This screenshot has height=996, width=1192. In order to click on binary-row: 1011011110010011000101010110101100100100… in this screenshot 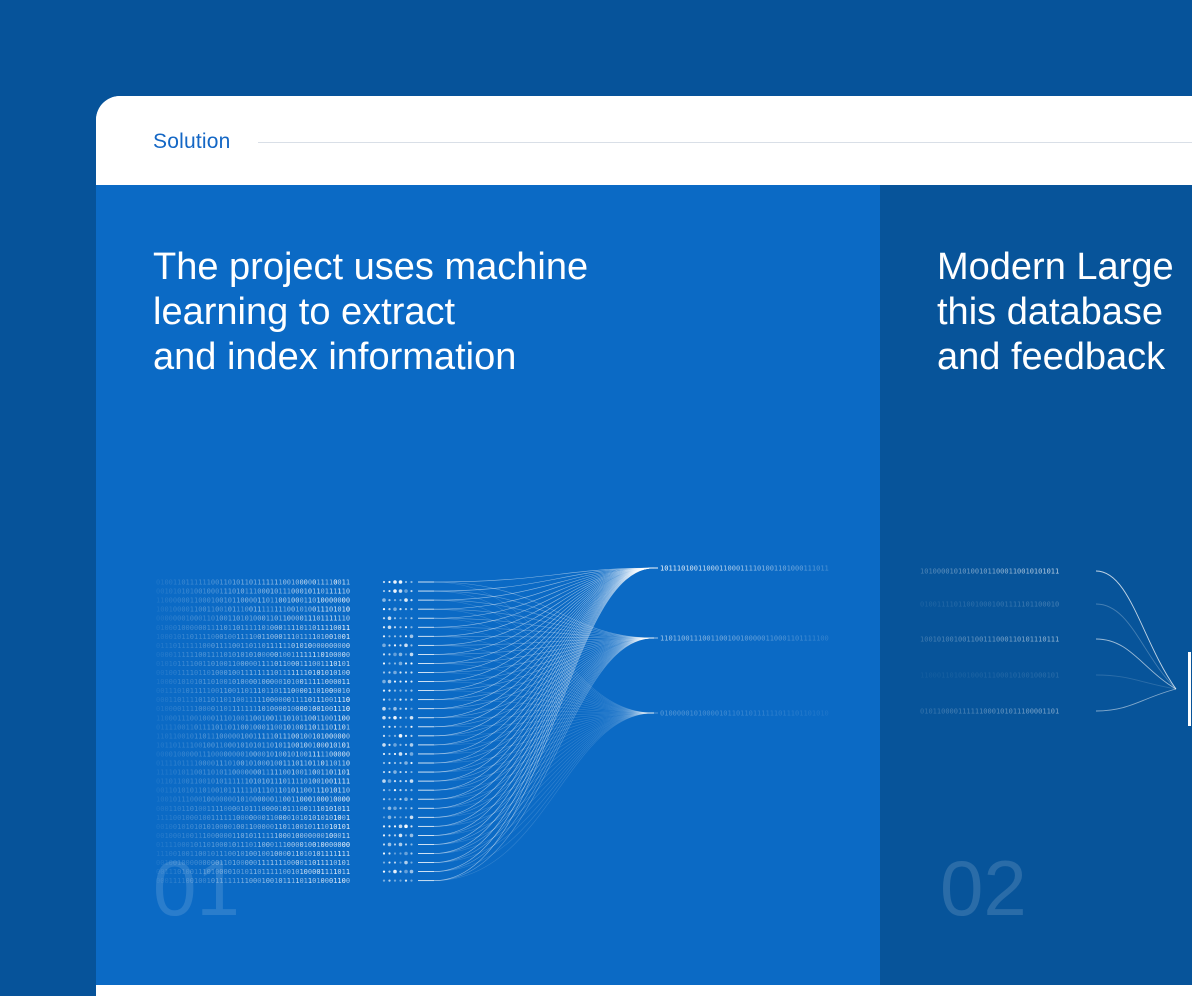, I will do `click(253, 745)`.